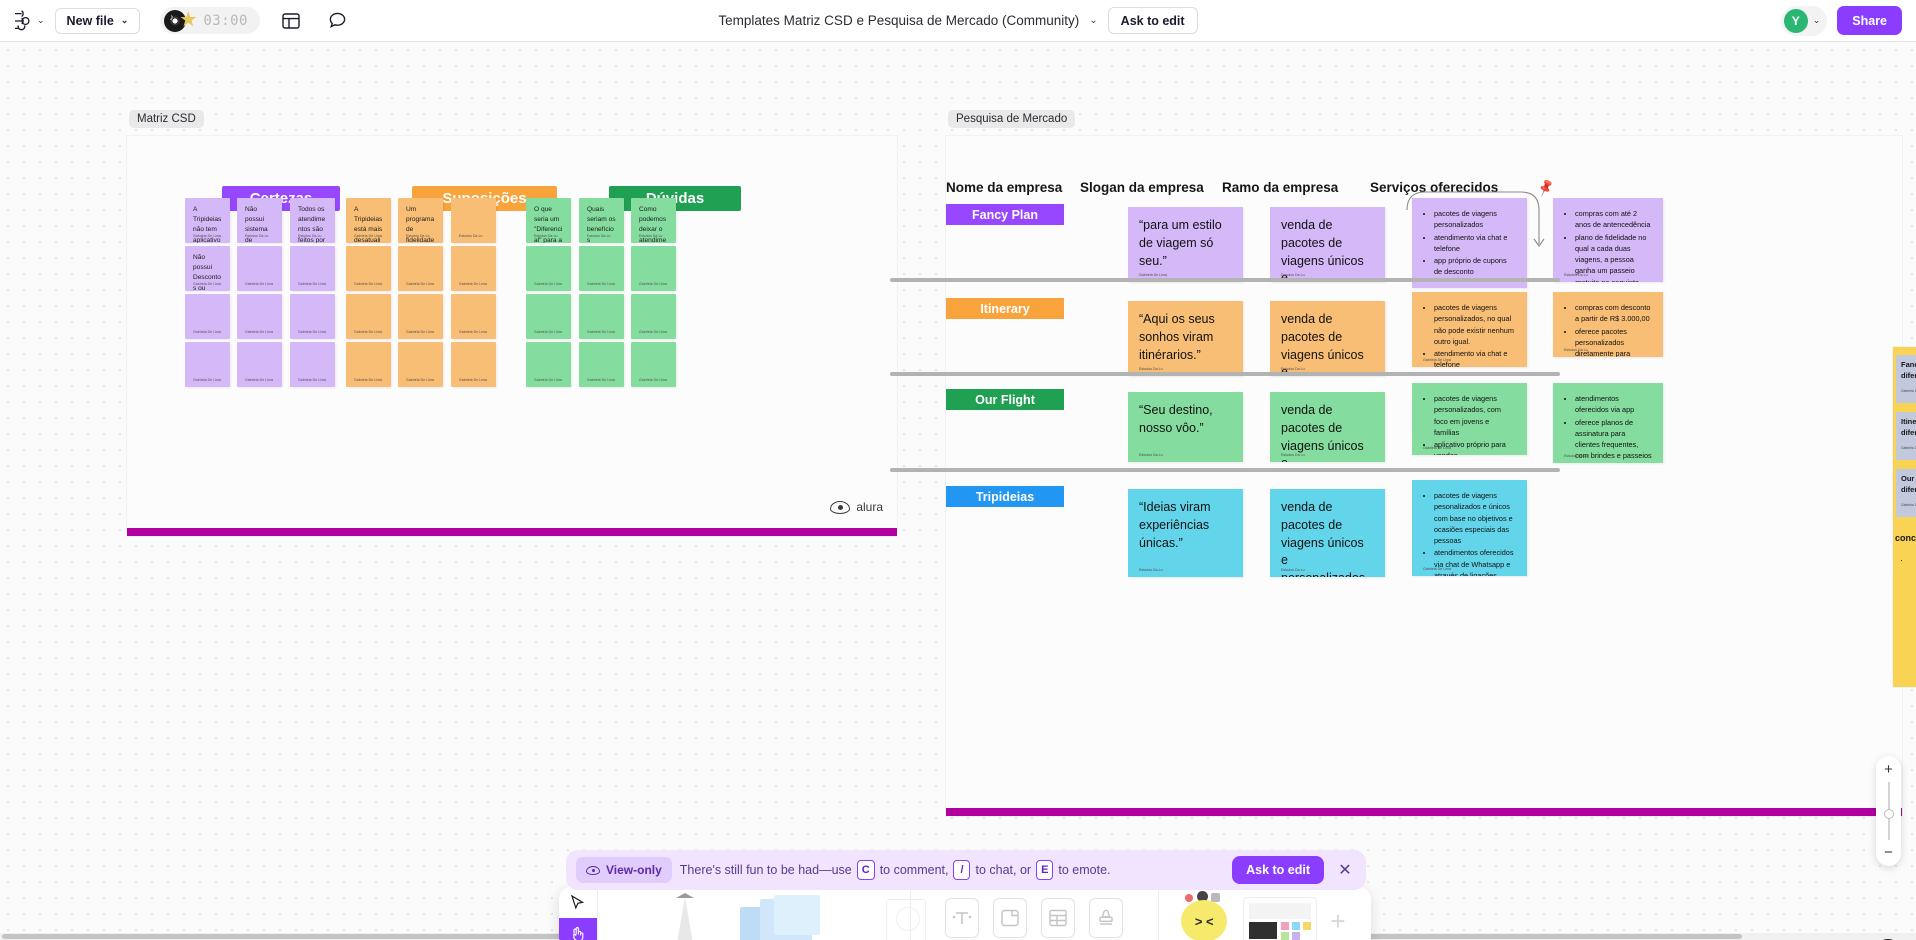 The image size is (1916, 940). What do you see at coordinates (1152, 20) in the screenshot?
I see `ask-to-edit-button: Ask to edit` at bounding box center [1152, 20].